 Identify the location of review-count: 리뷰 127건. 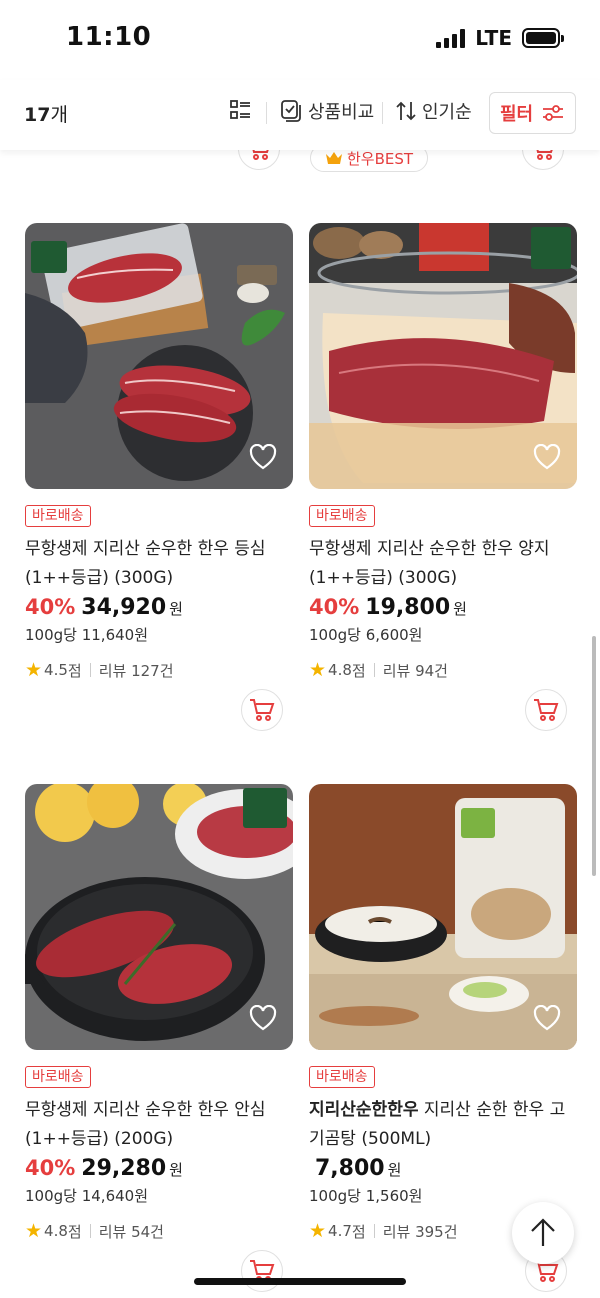
(136, 670).